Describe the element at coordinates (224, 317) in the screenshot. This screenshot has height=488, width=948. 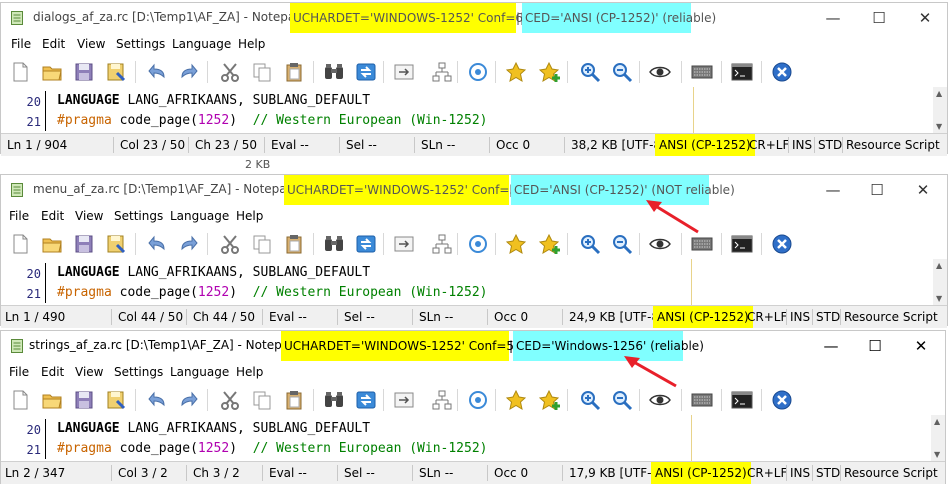
I see `status-char: Ch 44 / 50` at that location.